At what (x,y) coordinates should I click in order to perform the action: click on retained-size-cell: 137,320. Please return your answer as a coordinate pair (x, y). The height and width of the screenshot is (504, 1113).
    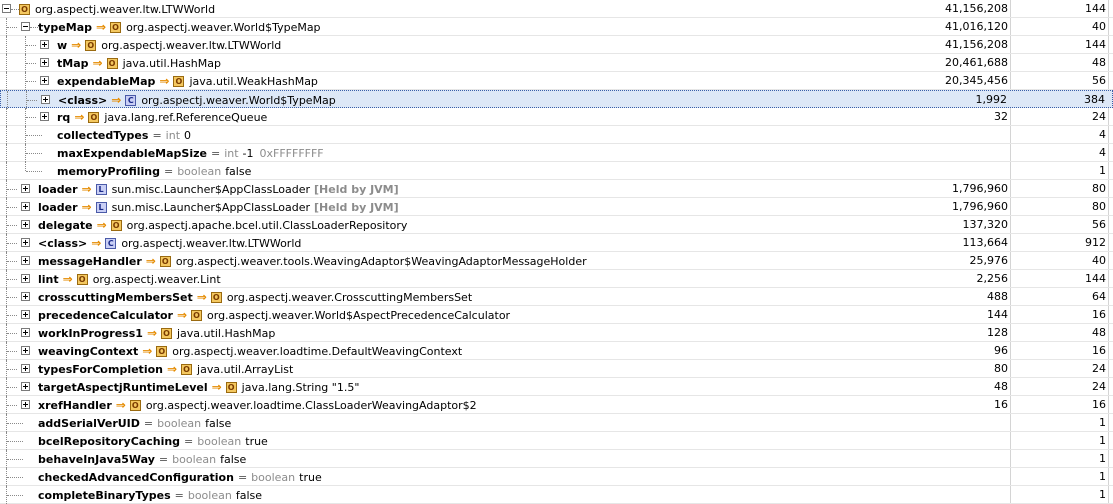
    Looking at the image, I should click on (985, 224).